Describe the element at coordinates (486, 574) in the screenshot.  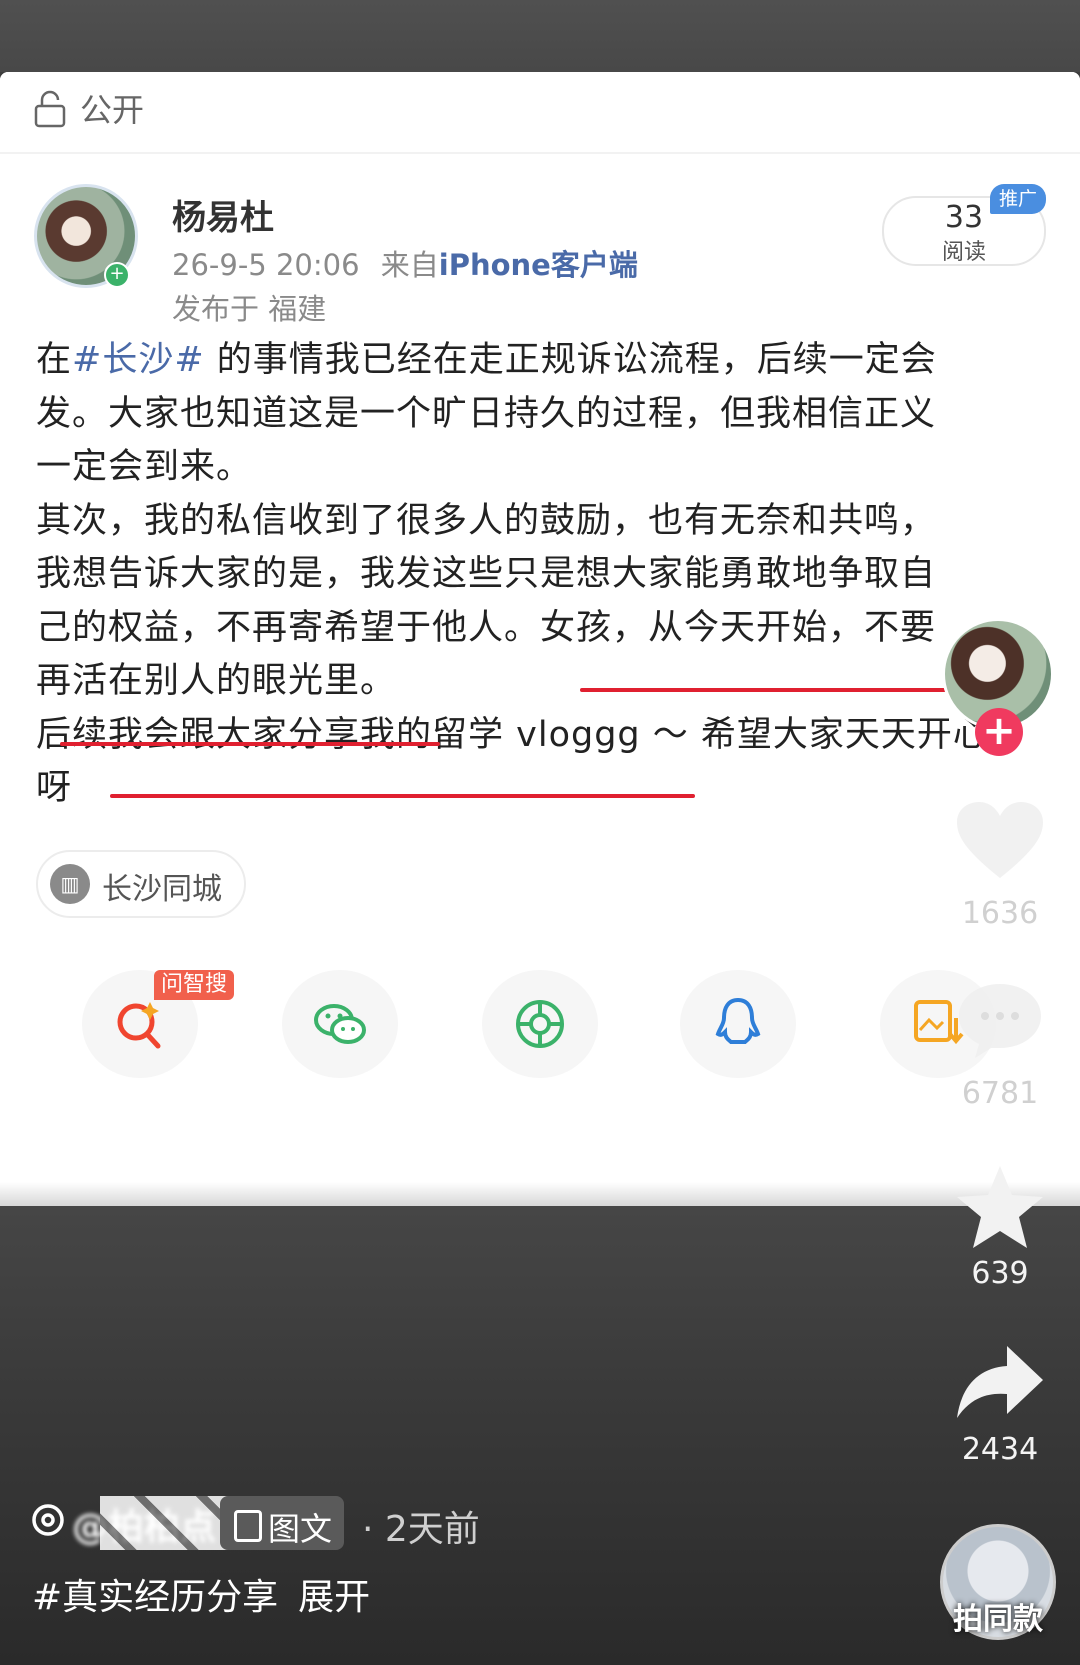
I see `post-line: 我想告诉大家的是，我发这些只是想大家能勇敢地争取自` at that location.